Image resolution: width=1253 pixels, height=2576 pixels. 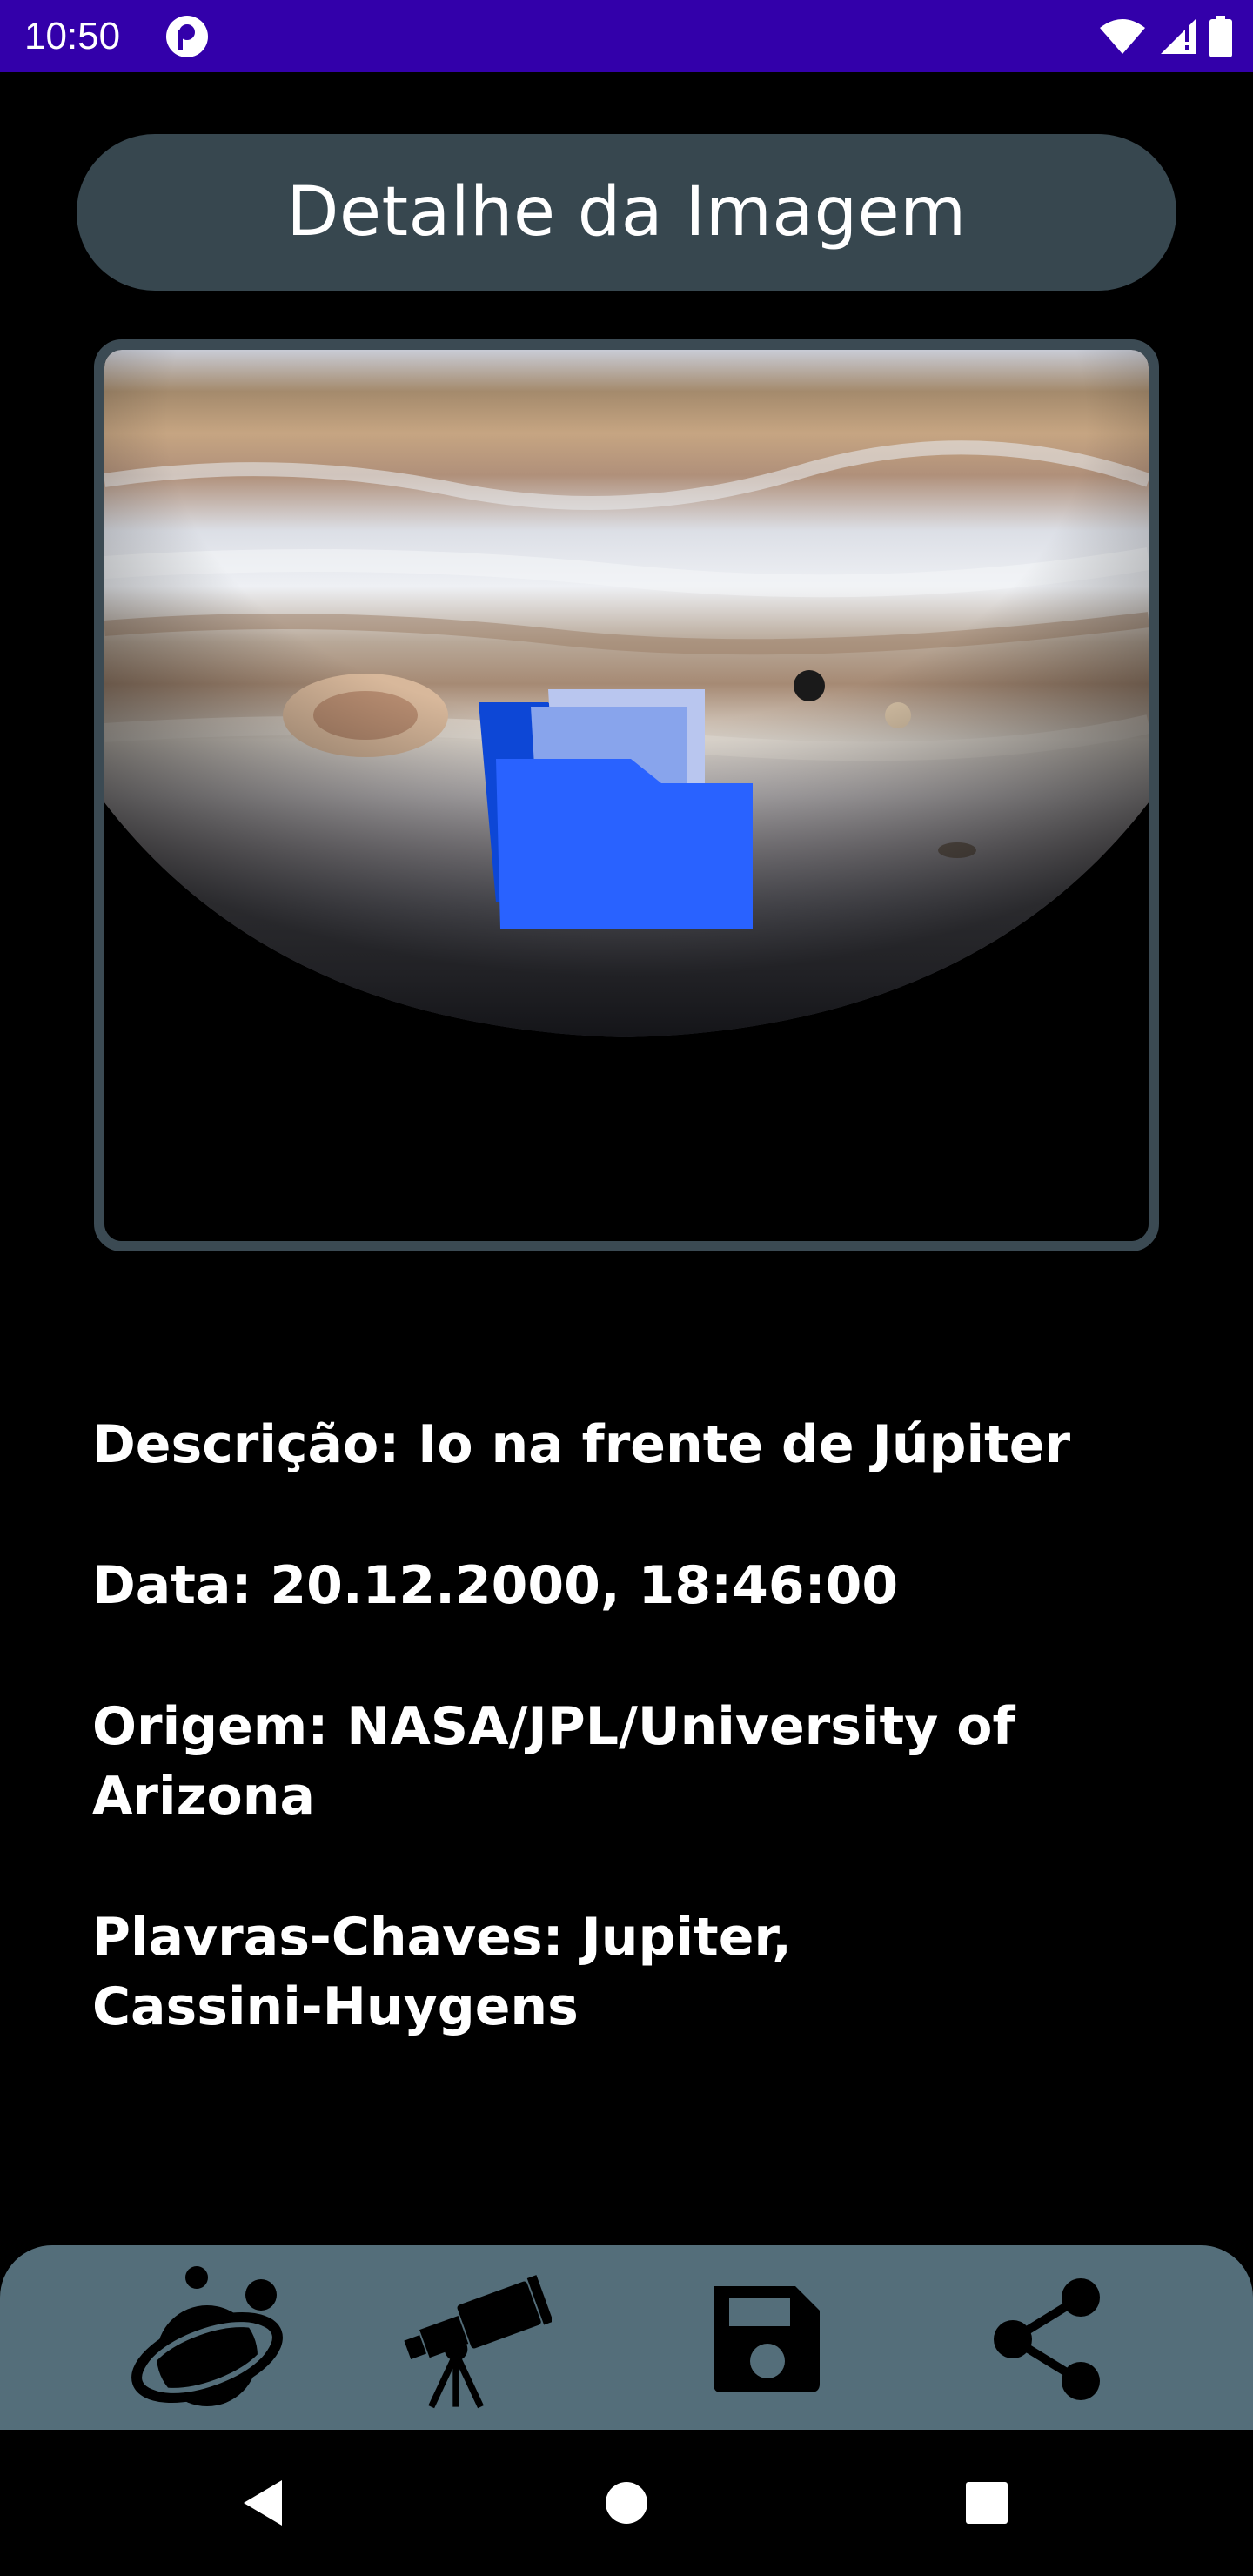 I want to click on app-badge-icon, so click(x=187, y=37).